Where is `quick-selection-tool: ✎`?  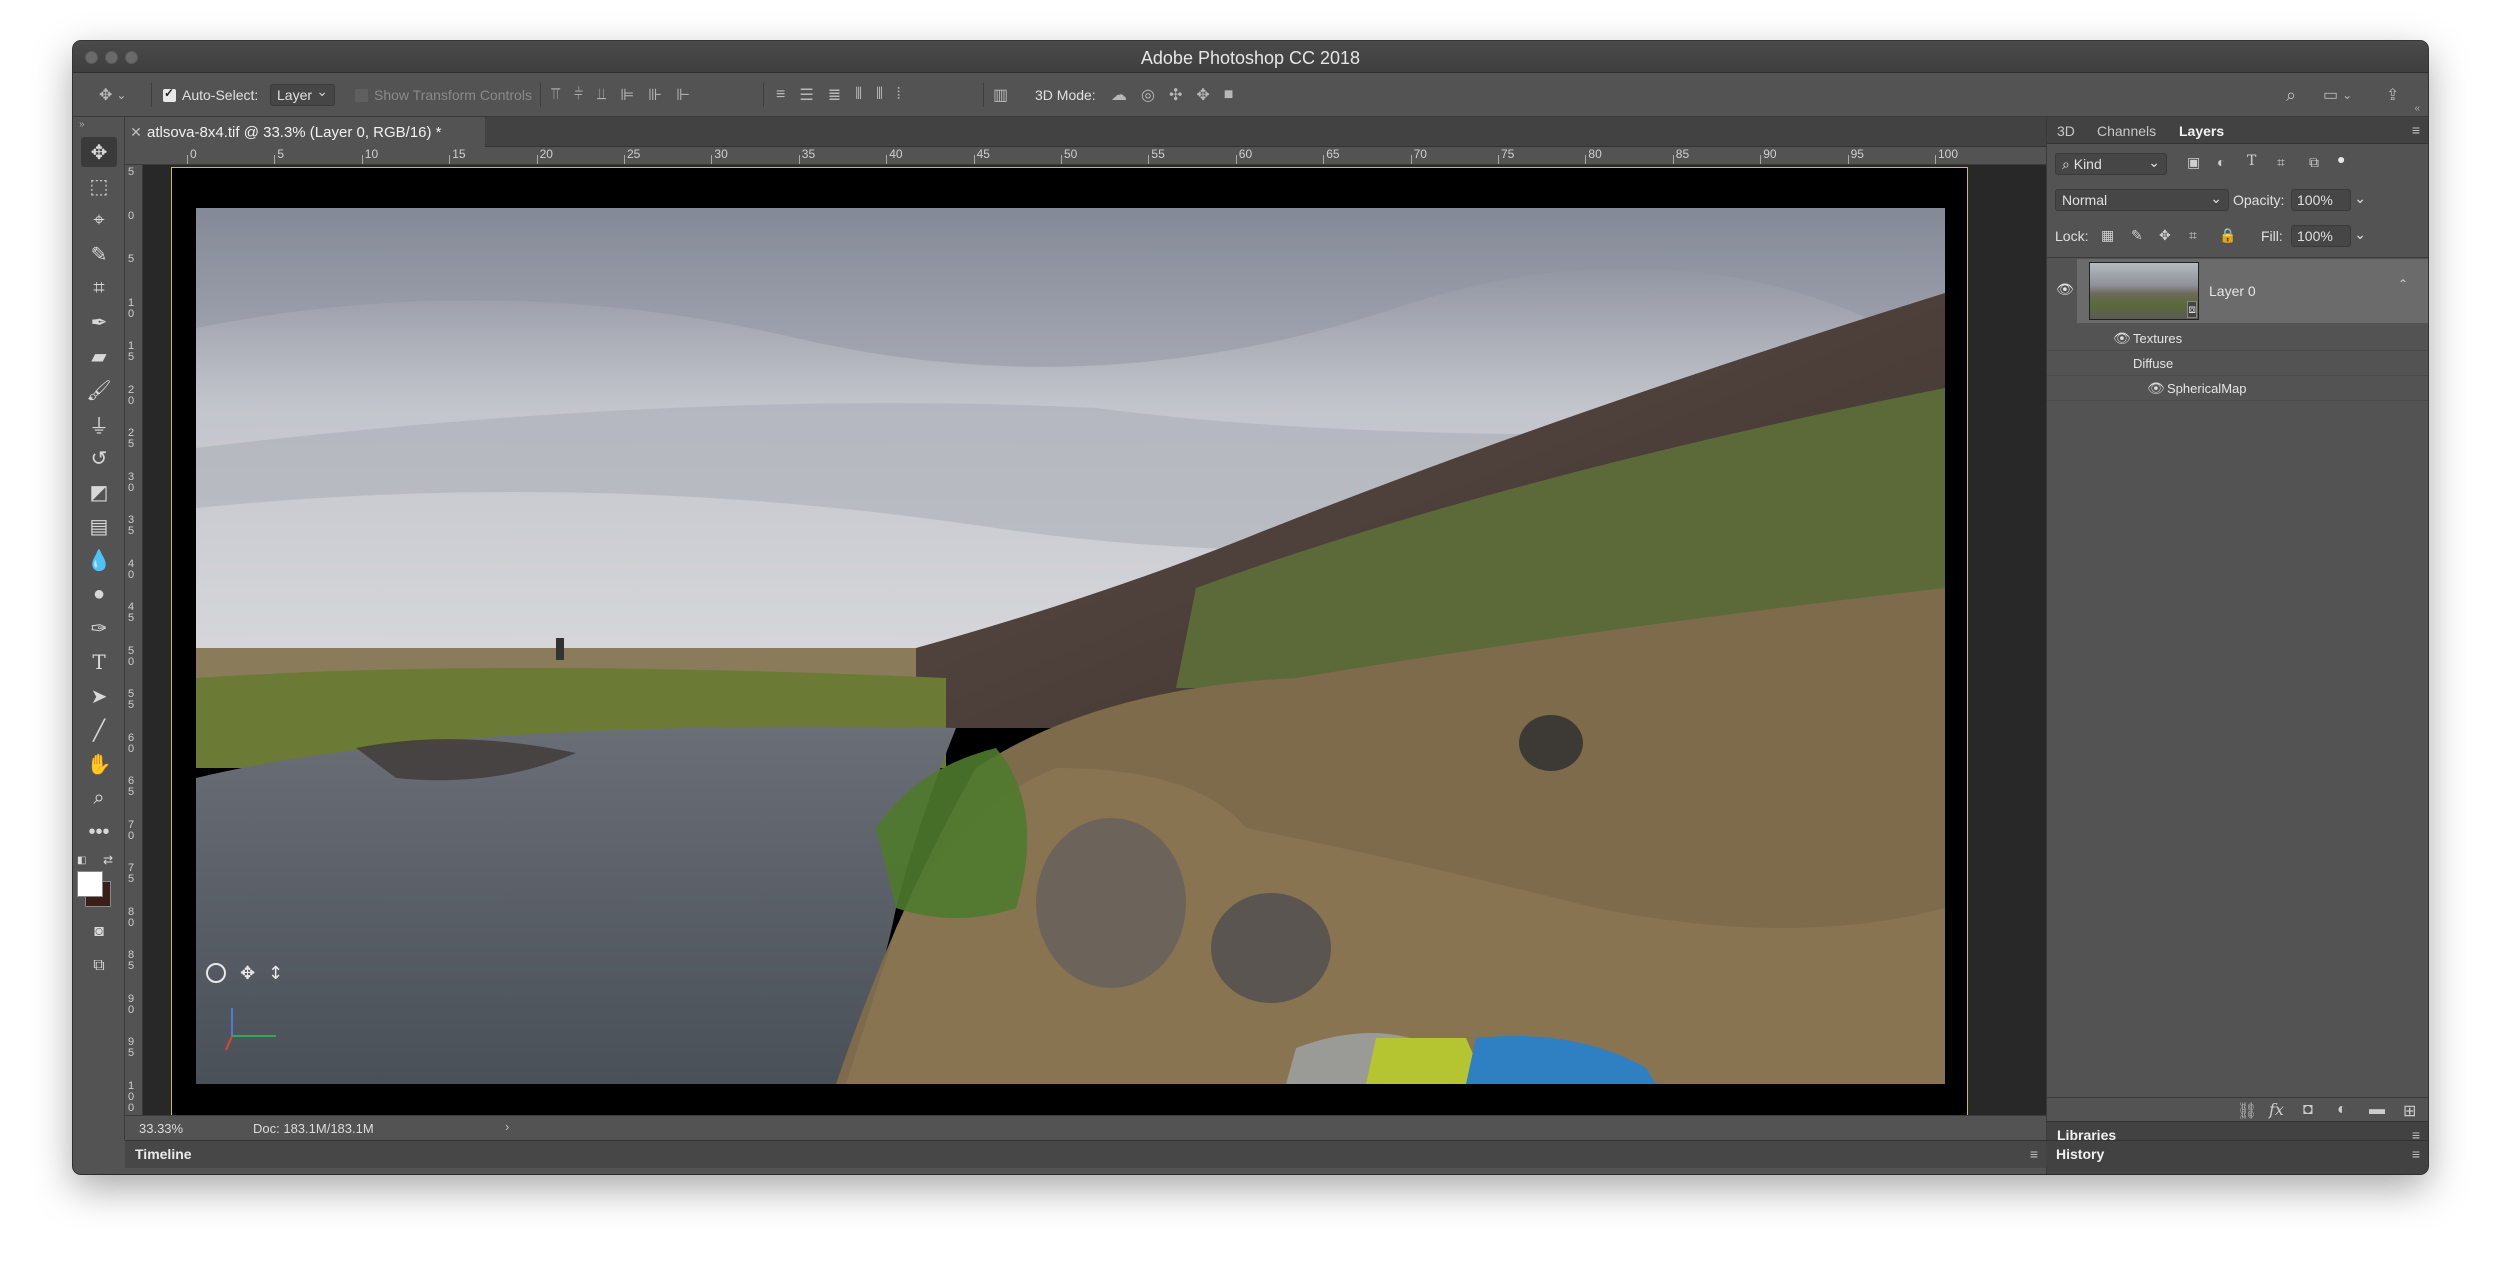 quick-selection-tool: ✎ is located at coordinates (99, 254).